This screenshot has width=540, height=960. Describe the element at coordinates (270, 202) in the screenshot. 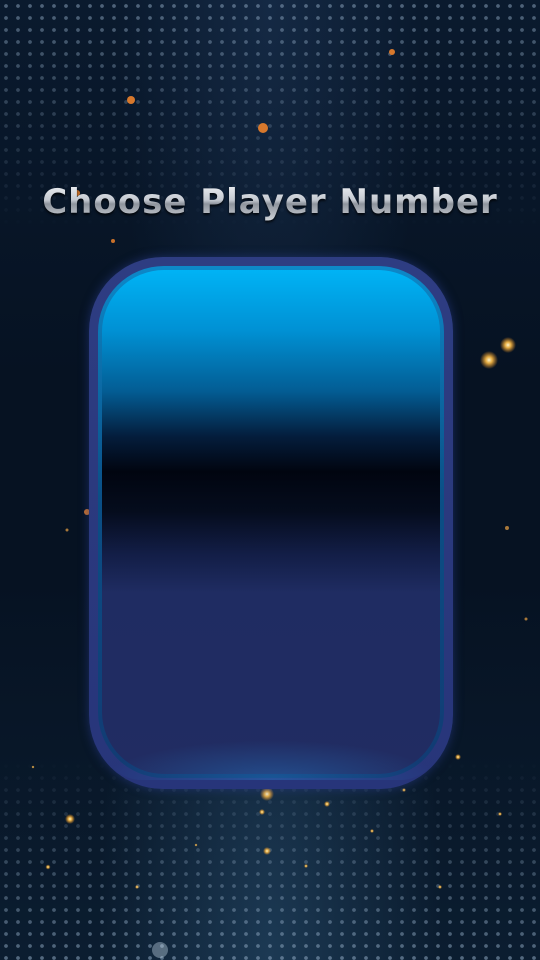

I see `page-title: Choose Player Number` at that location.